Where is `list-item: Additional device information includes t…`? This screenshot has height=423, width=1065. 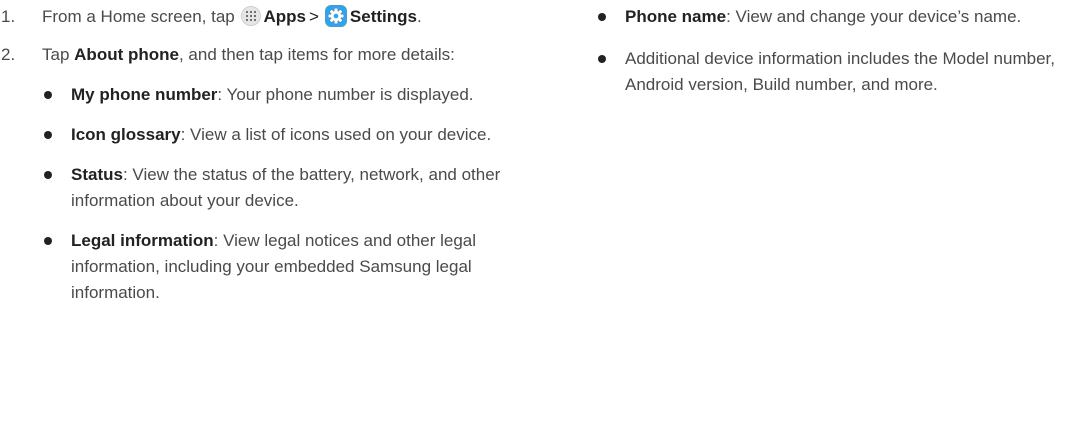 list-item: Additional device information includes t… is located at coordinates (830, 72).